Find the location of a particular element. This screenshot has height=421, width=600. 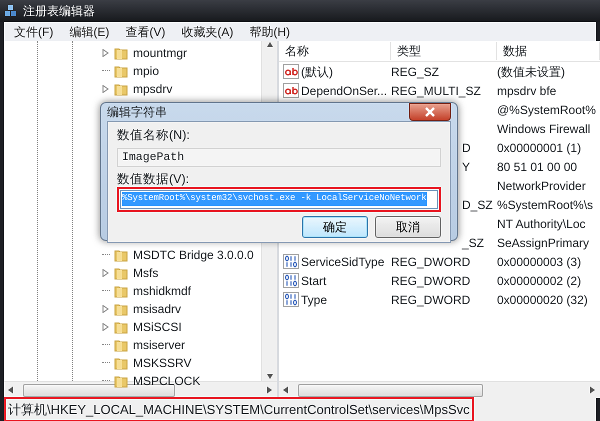

status-path: 计算机\HKEY_LOCAL_MACHINE\SYSTEM\CurrentControlSet\services\MpsSvc is located at coordinates (239, 408).